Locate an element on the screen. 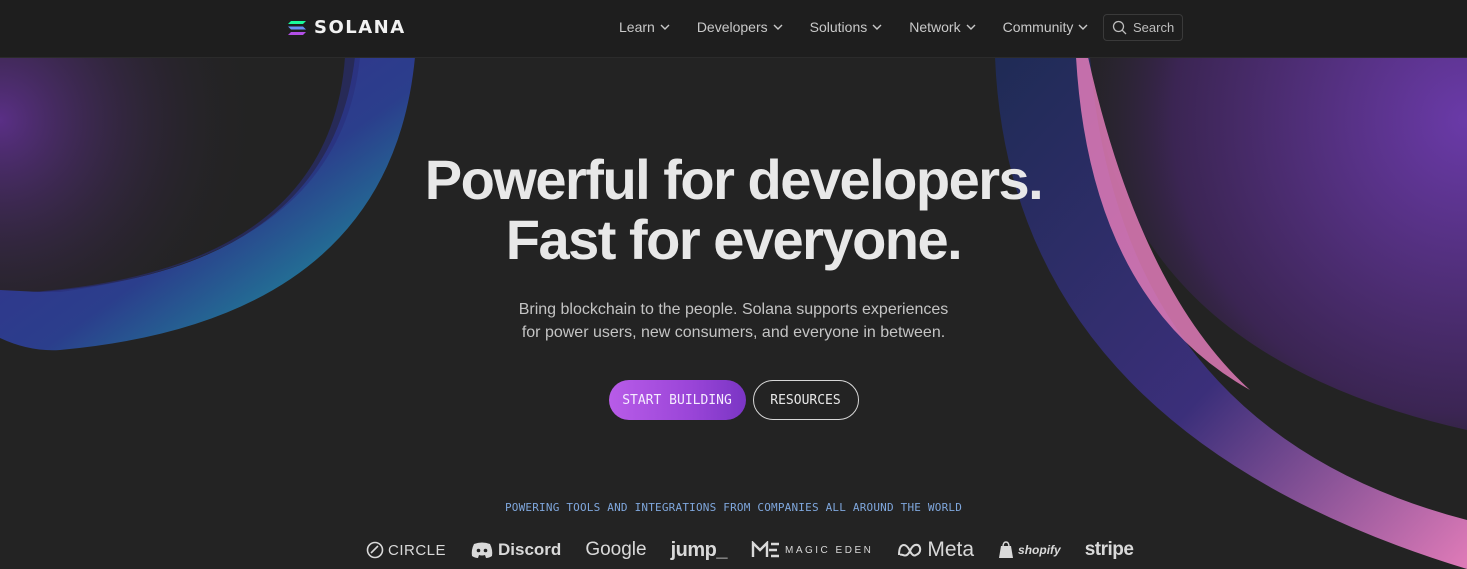 The width and height of the screenshot is (1467, 569). partner-discord-name: Discord is located at coordinates (530, 549).